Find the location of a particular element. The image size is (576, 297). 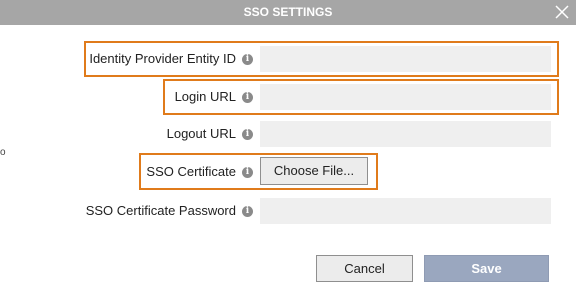

cert-password-label: SSO Certificate Password is located at coordinates (160, 210).